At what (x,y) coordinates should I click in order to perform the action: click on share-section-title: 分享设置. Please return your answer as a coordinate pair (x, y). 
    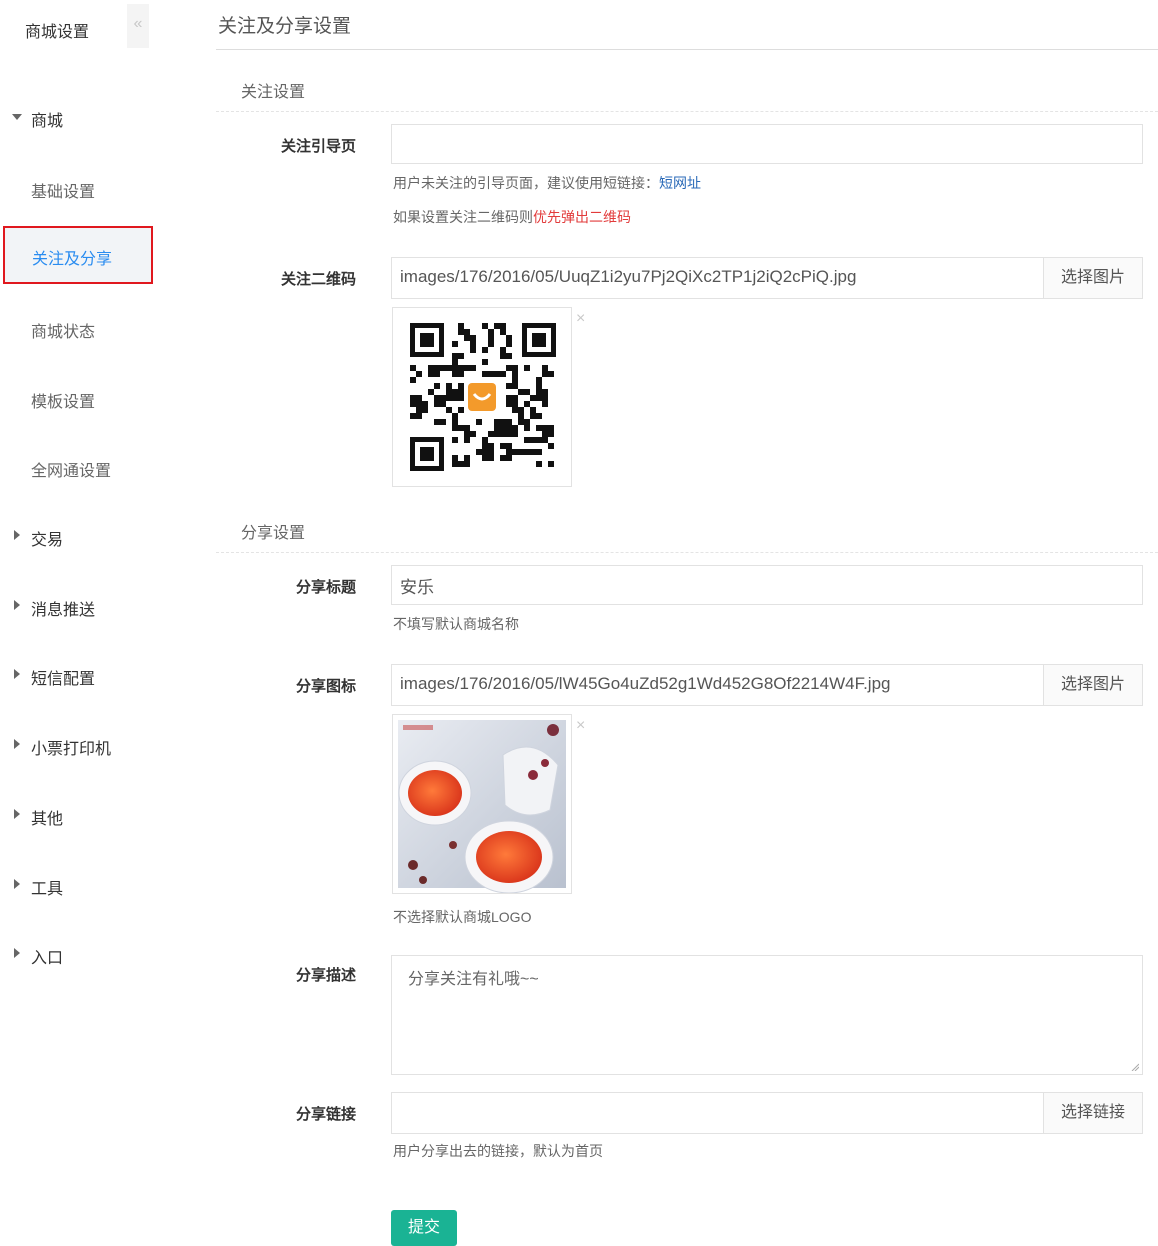
    Looking at the image, I should click on (273, 533).